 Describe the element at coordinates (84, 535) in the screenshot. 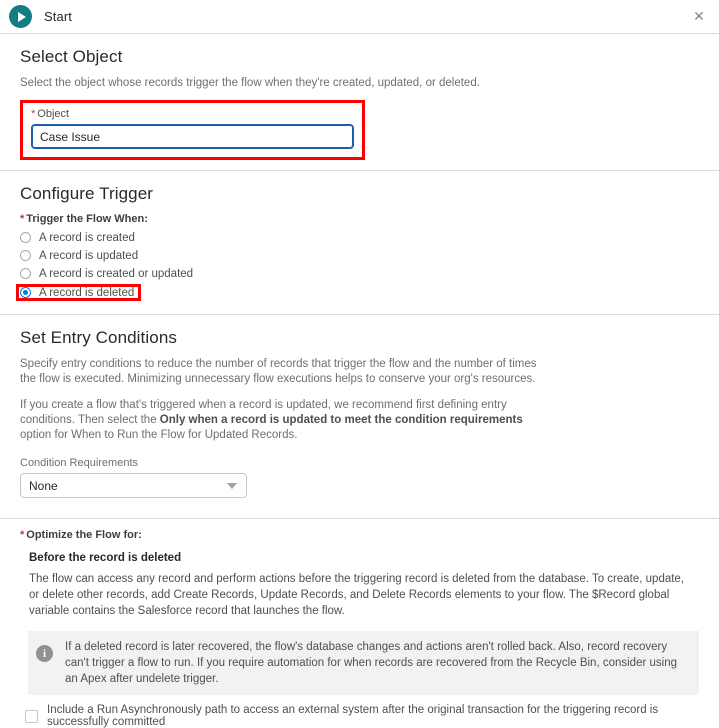

I see `optimize-legend-text: Optimize the Flow for:` at that location.